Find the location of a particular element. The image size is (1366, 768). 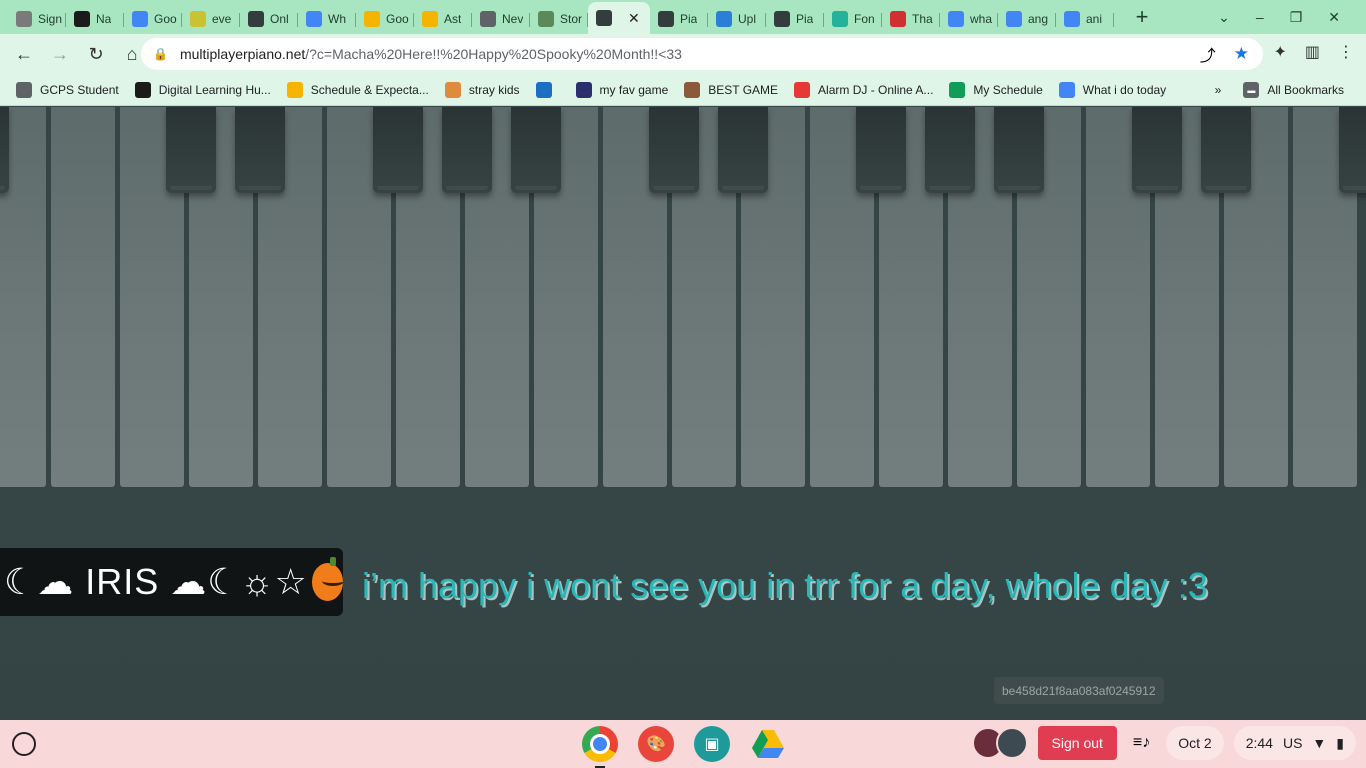

all-bookmarks-button: ▬ All Bookmarks is located at coordinates (1293, 90).